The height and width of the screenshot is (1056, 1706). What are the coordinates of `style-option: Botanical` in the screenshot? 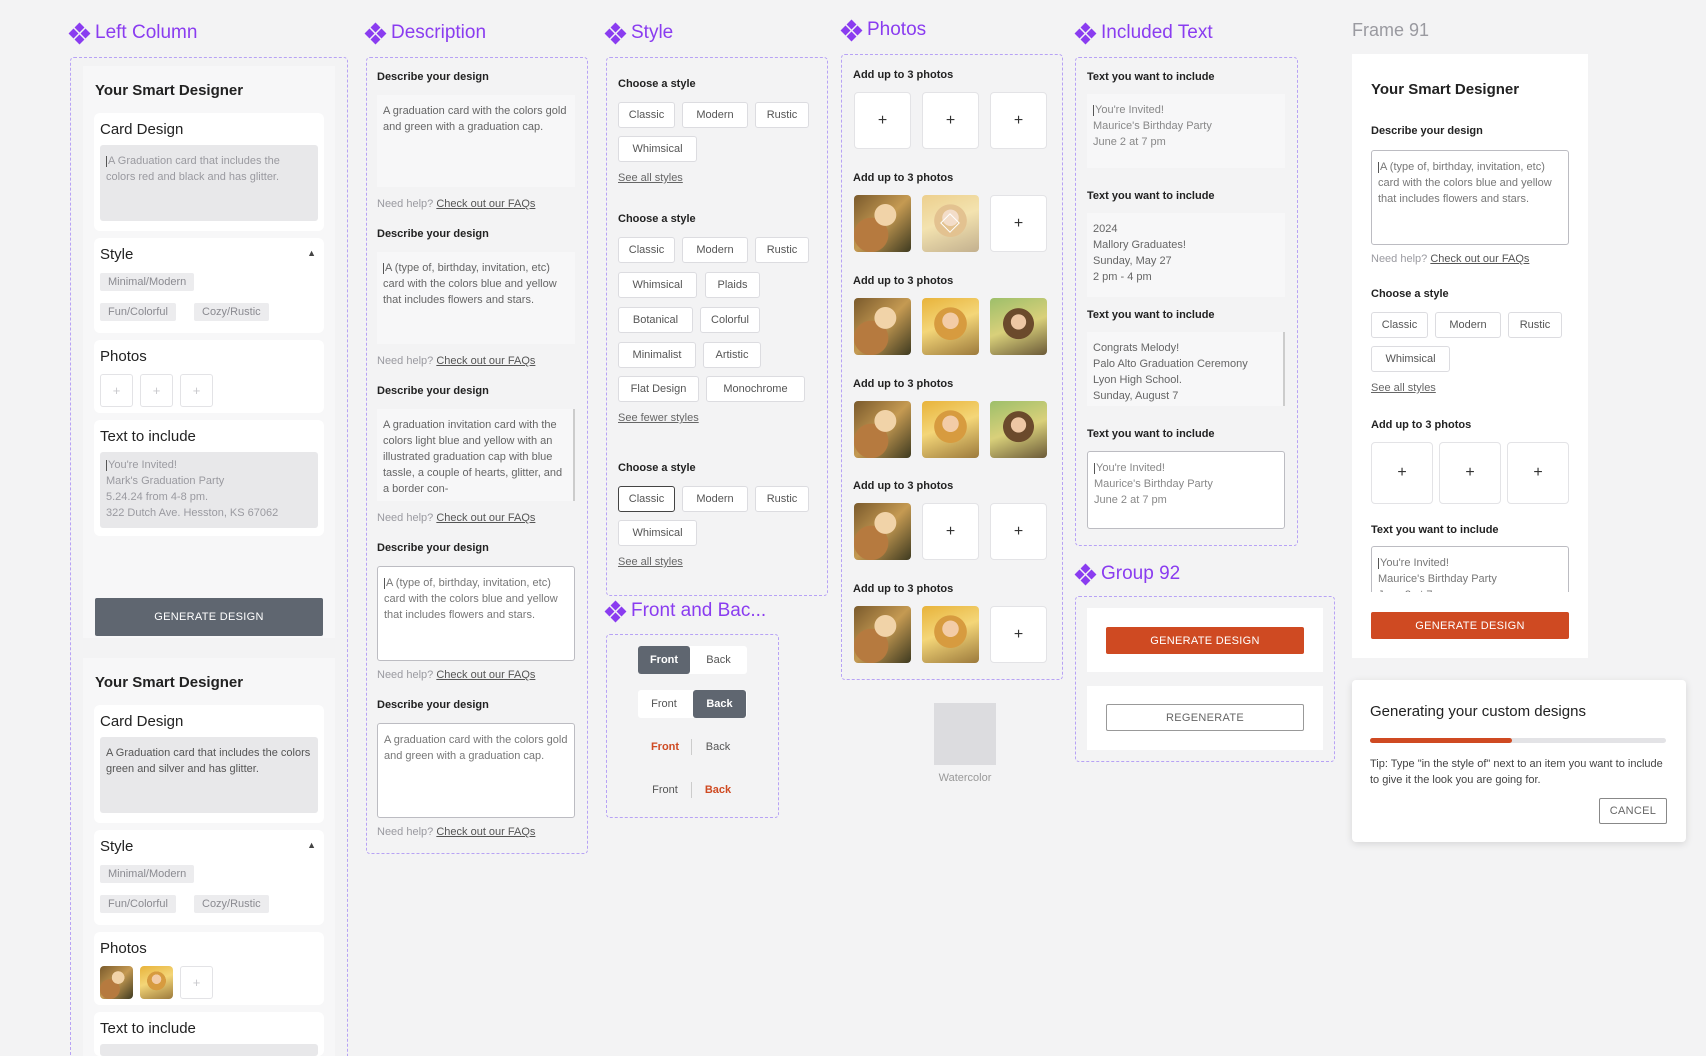 It's located at (655, 320).